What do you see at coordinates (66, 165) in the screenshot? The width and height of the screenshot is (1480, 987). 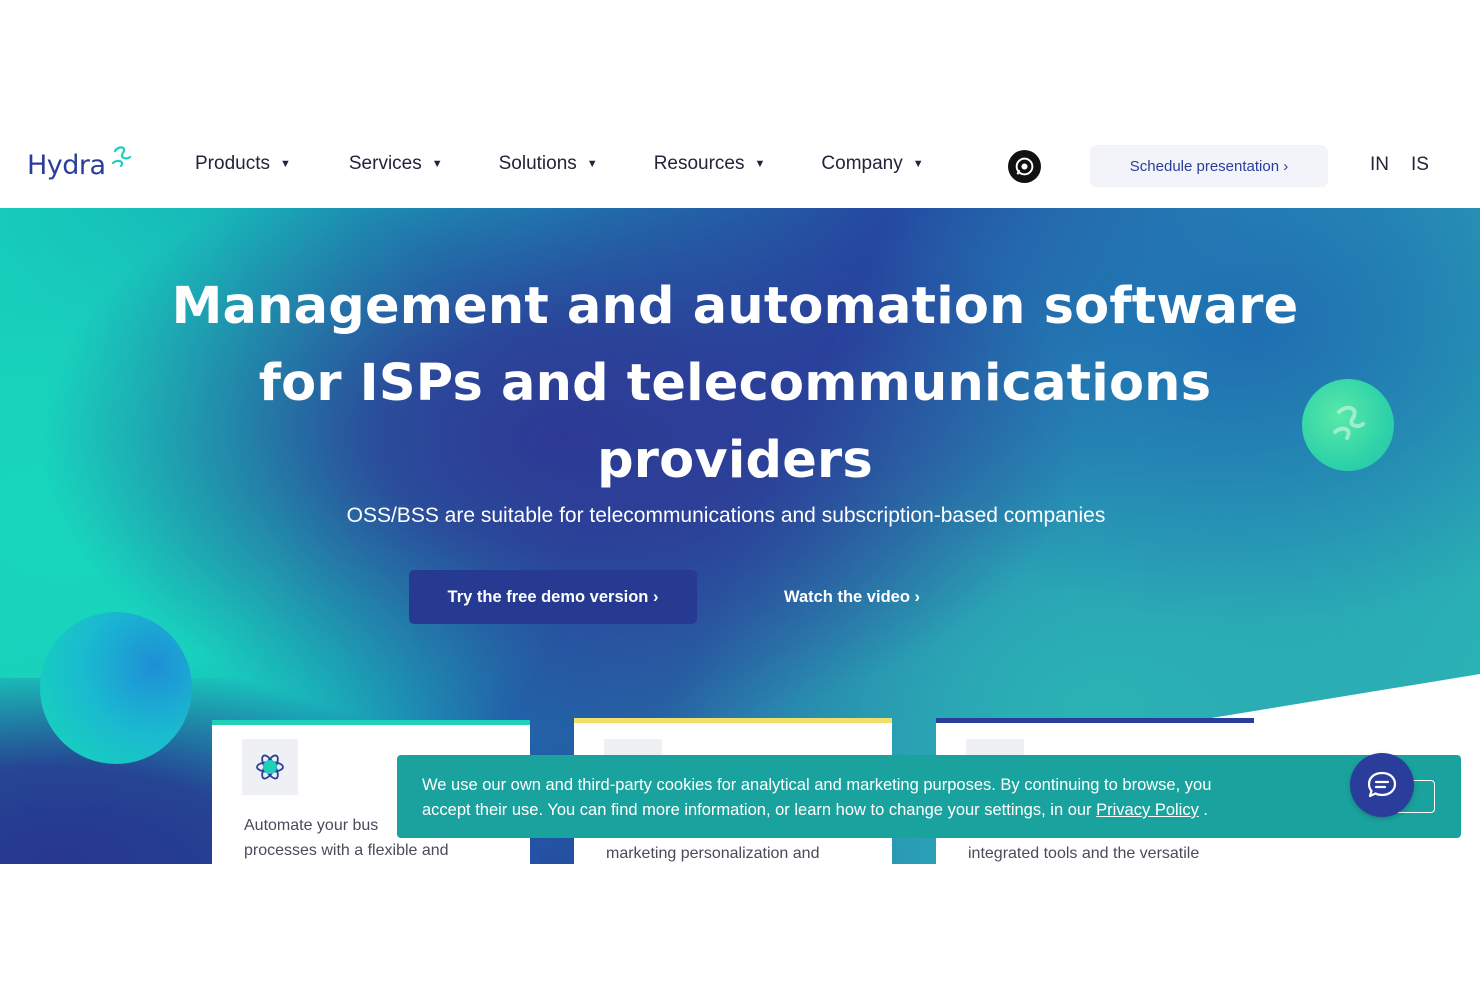 I see `logo-text: Hydra` at bounding box center [66, 165].